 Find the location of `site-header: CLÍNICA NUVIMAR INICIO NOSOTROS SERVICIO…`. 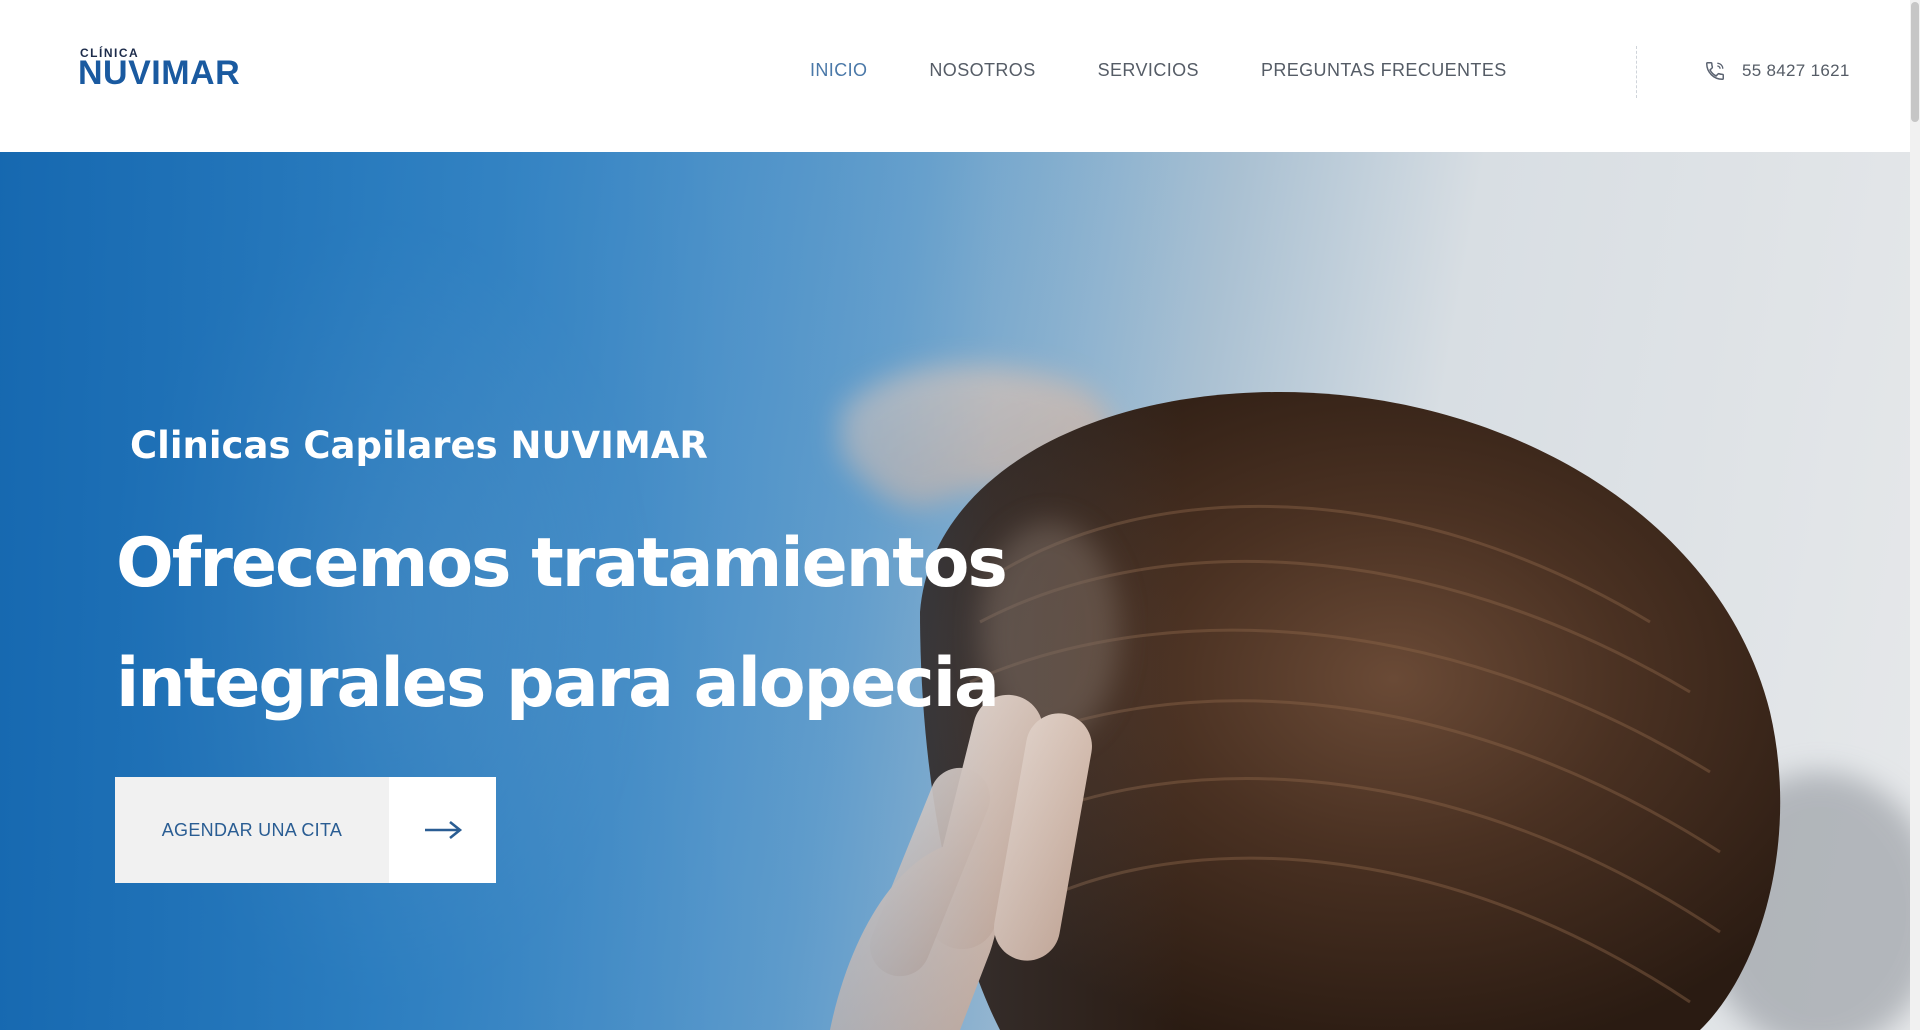

site-header: CLÍNICA NUVIMAR INICIO NOSOTROS SERVICIO… is located at coordinates (960, 76).